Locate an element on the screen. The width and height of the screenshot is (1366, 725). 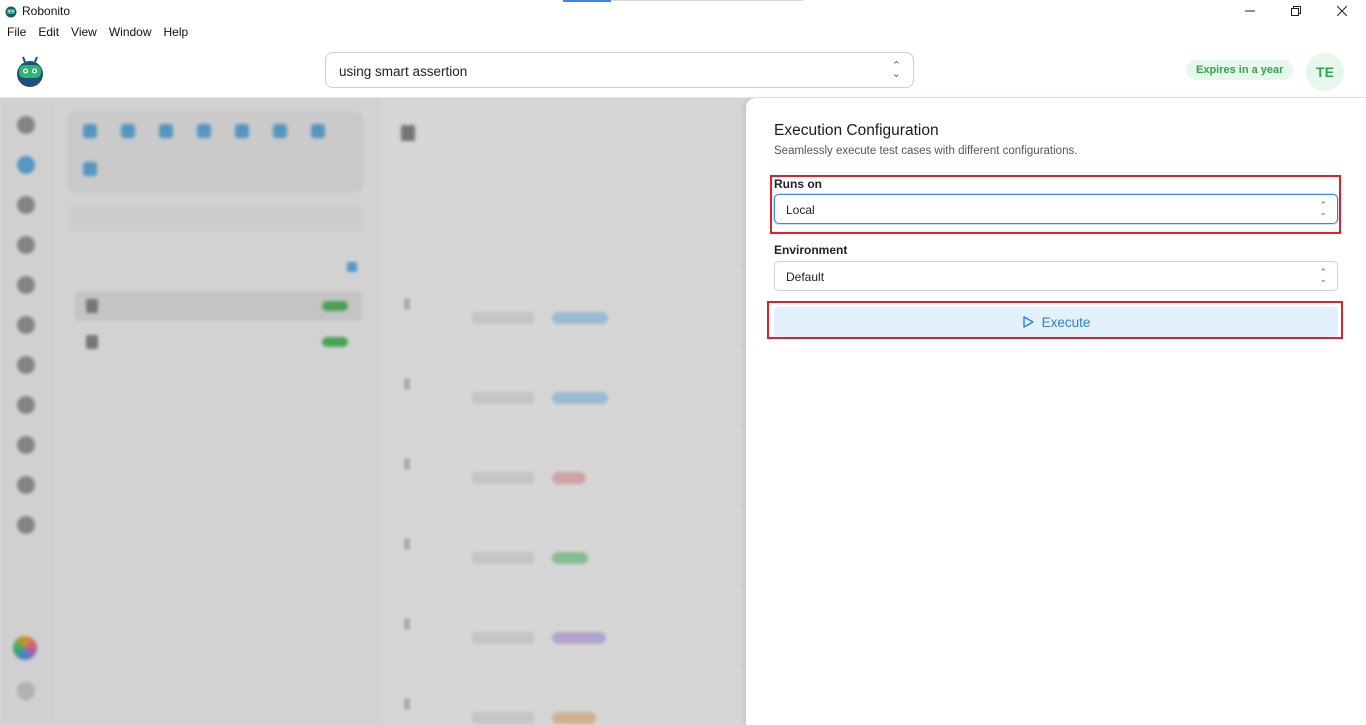
runs-on-value: Local is located at coordinates (800, 210).